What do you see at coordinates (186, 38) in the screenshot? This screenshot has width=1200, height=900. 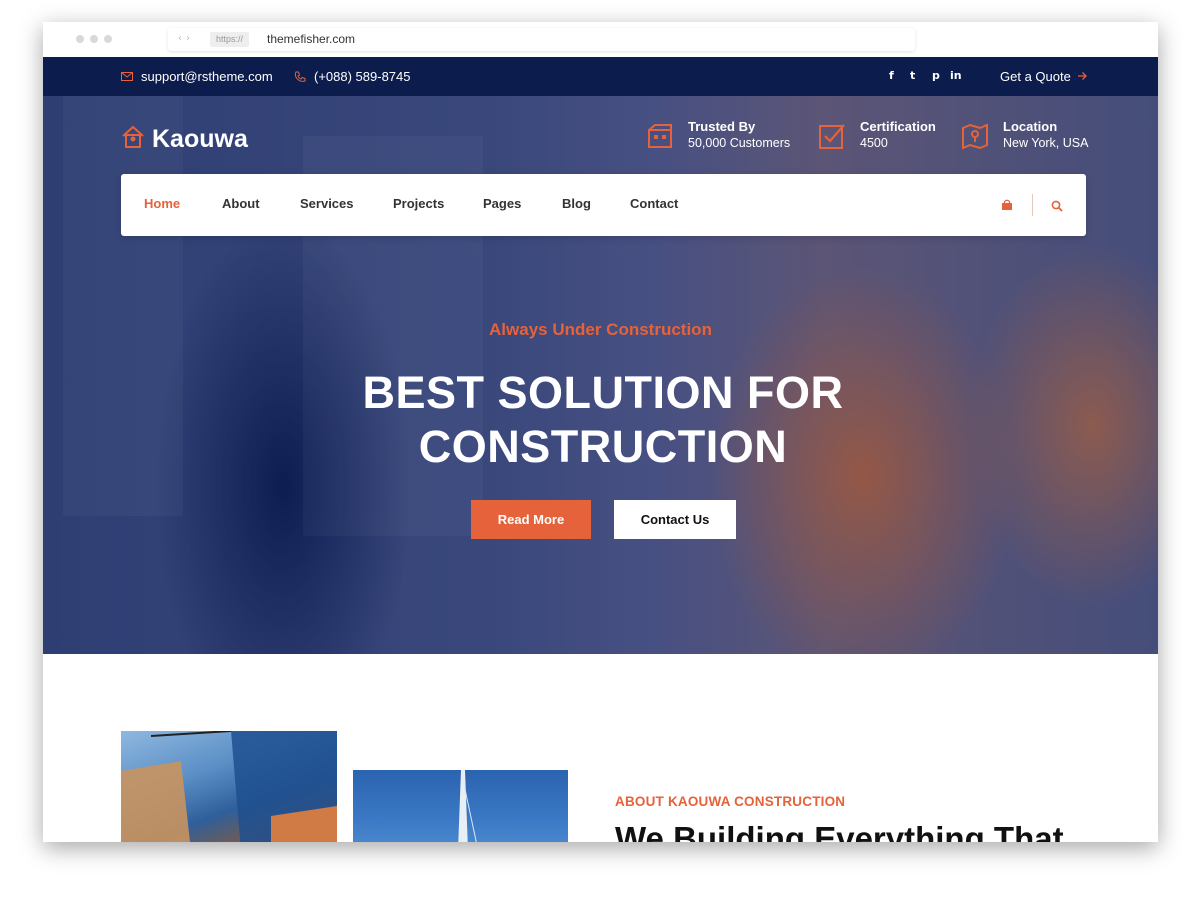 I see `back-forward-icon: ‹›` at bounding box center [186, 38].